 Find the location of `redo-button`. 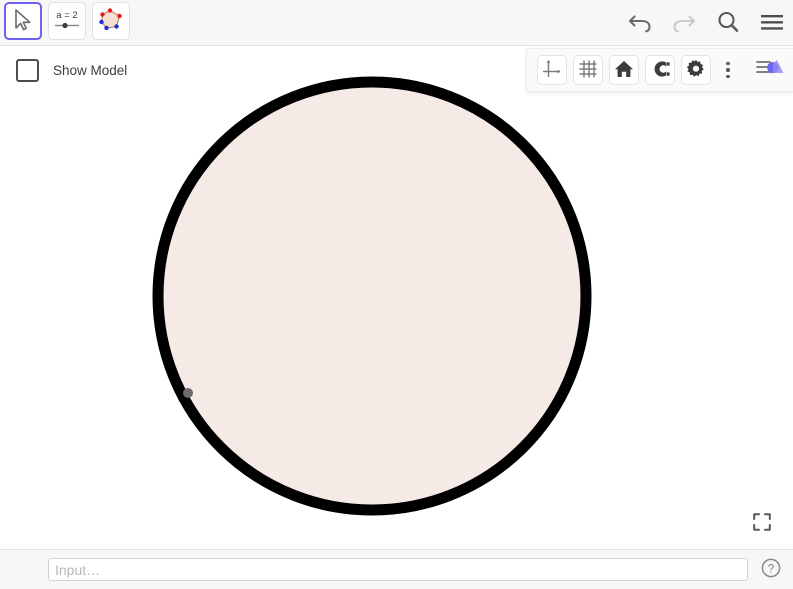

redo-button is located at coordinates (684, 23).